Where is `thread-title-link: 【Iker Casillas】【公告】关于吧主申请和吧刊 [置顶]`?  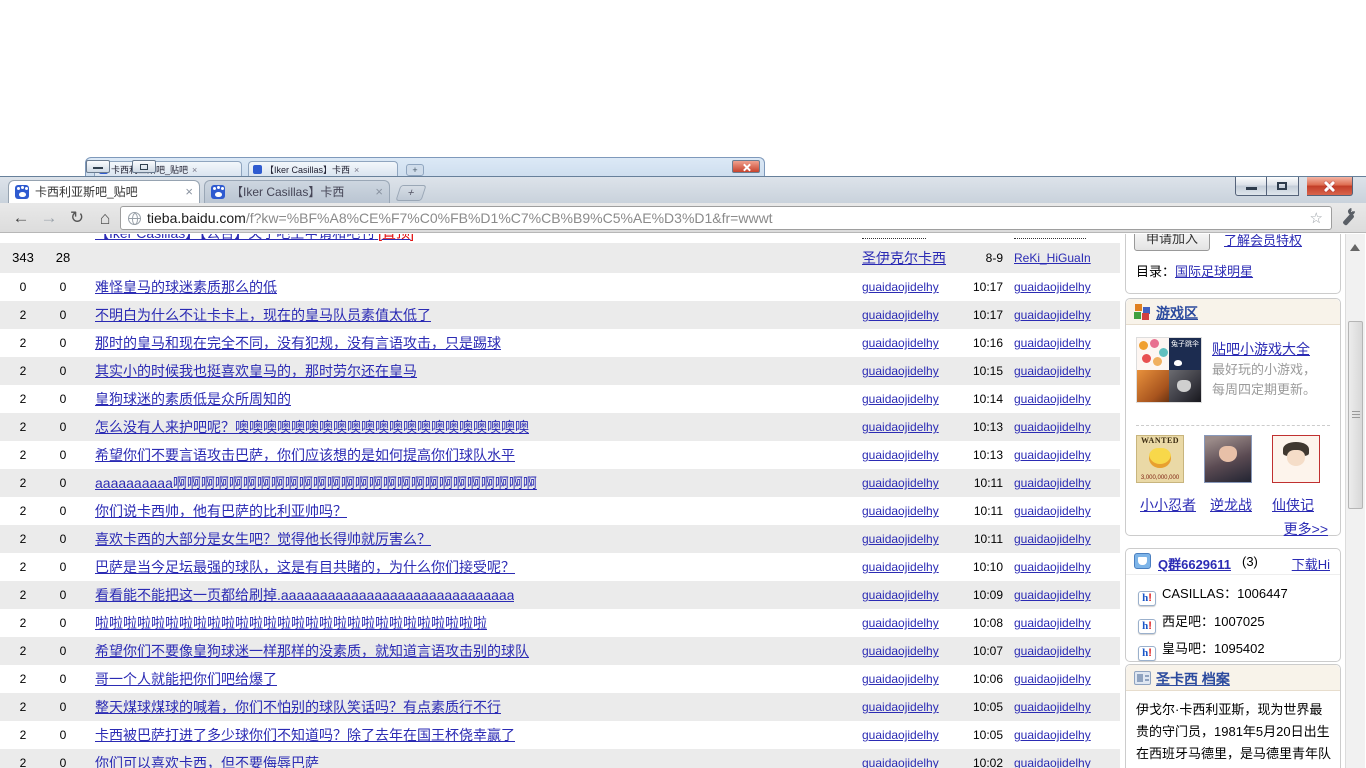
thread-title-link: 【Iker Casillas】【公告】关于吧主申请和吧刊 [置顶] is located at coordinates (254, 238).